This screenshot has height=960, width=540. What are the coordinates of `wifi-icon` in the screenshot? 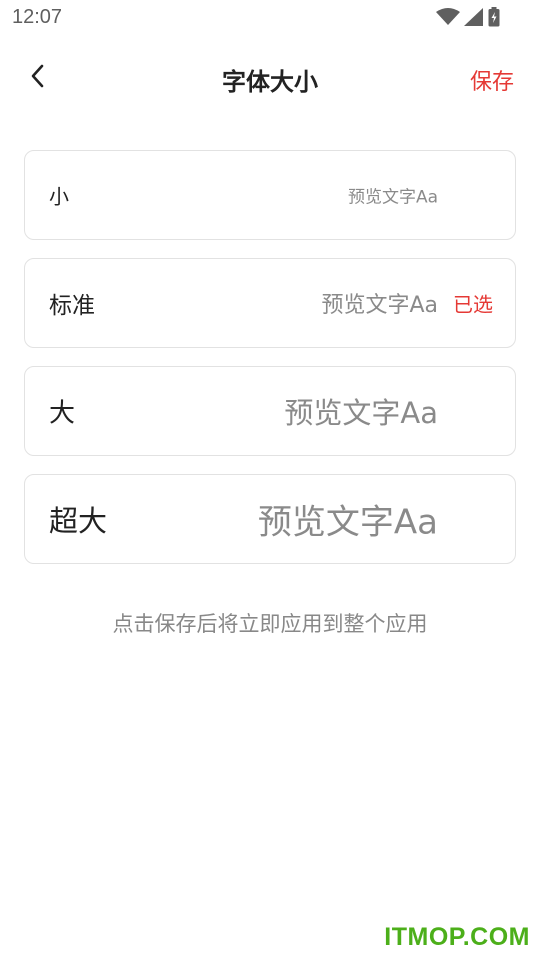 It's located at (448, 17).